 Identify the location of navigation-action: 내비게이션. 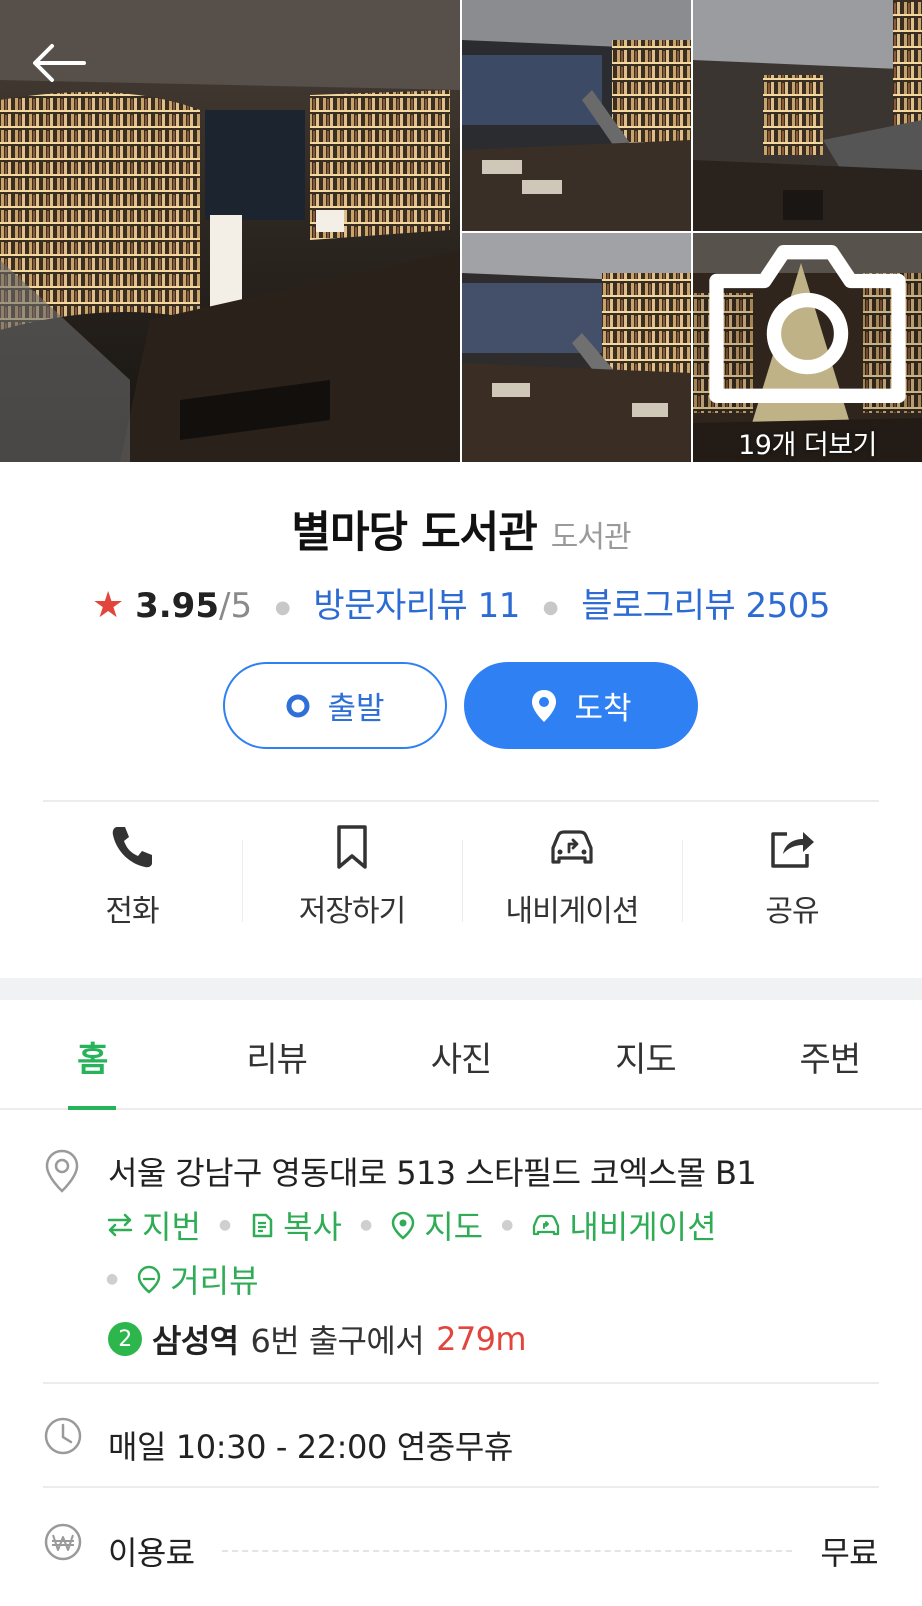
(572, 882).